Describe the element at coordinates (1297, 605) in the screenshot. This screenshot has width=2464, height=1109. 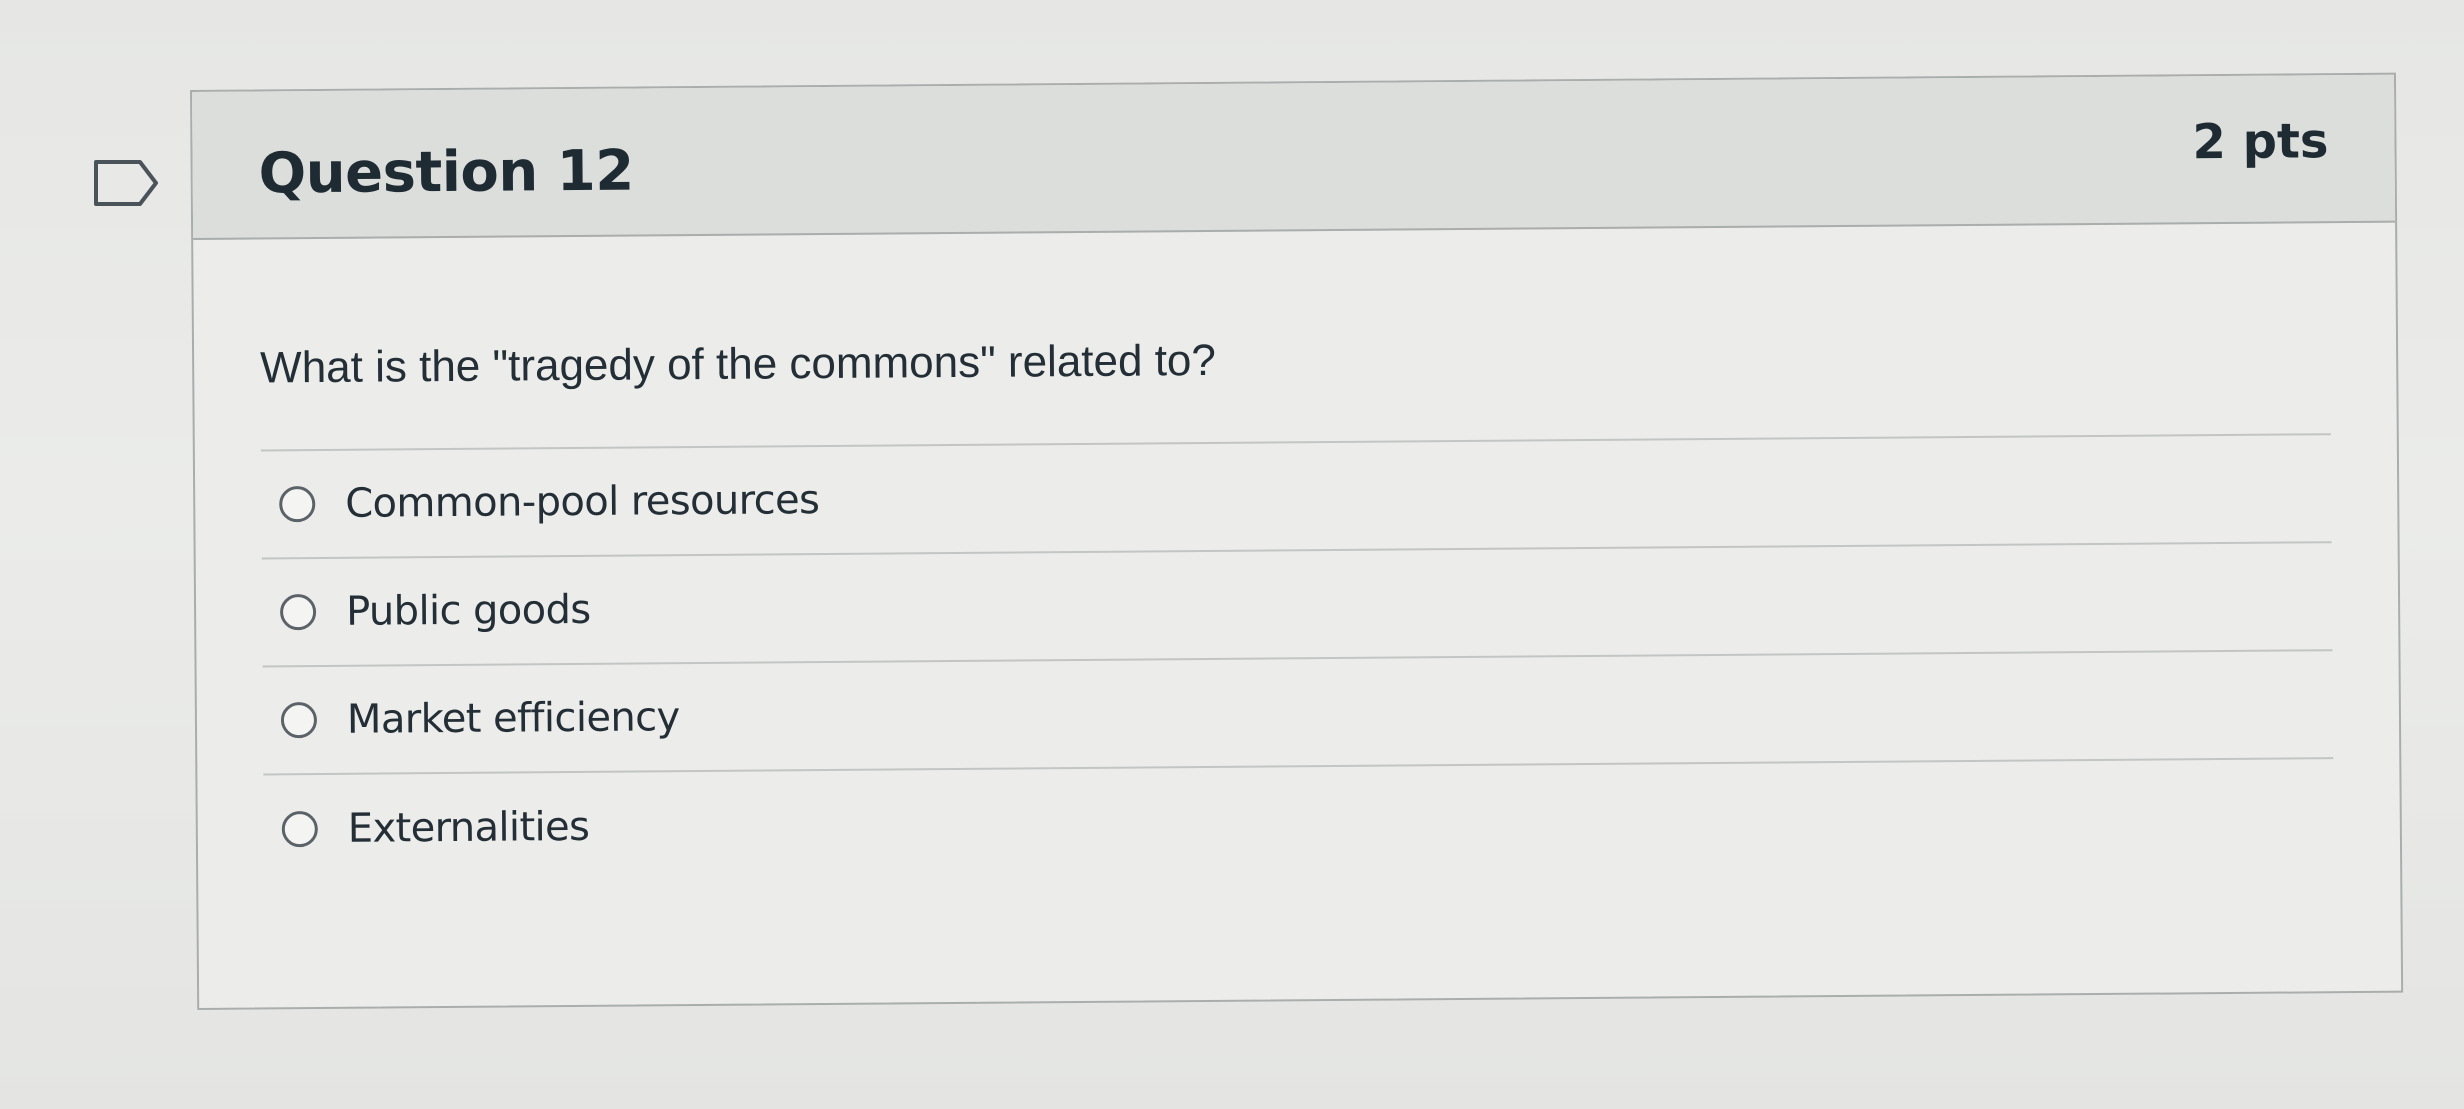
I see `answer-option: Public goods` at that location.